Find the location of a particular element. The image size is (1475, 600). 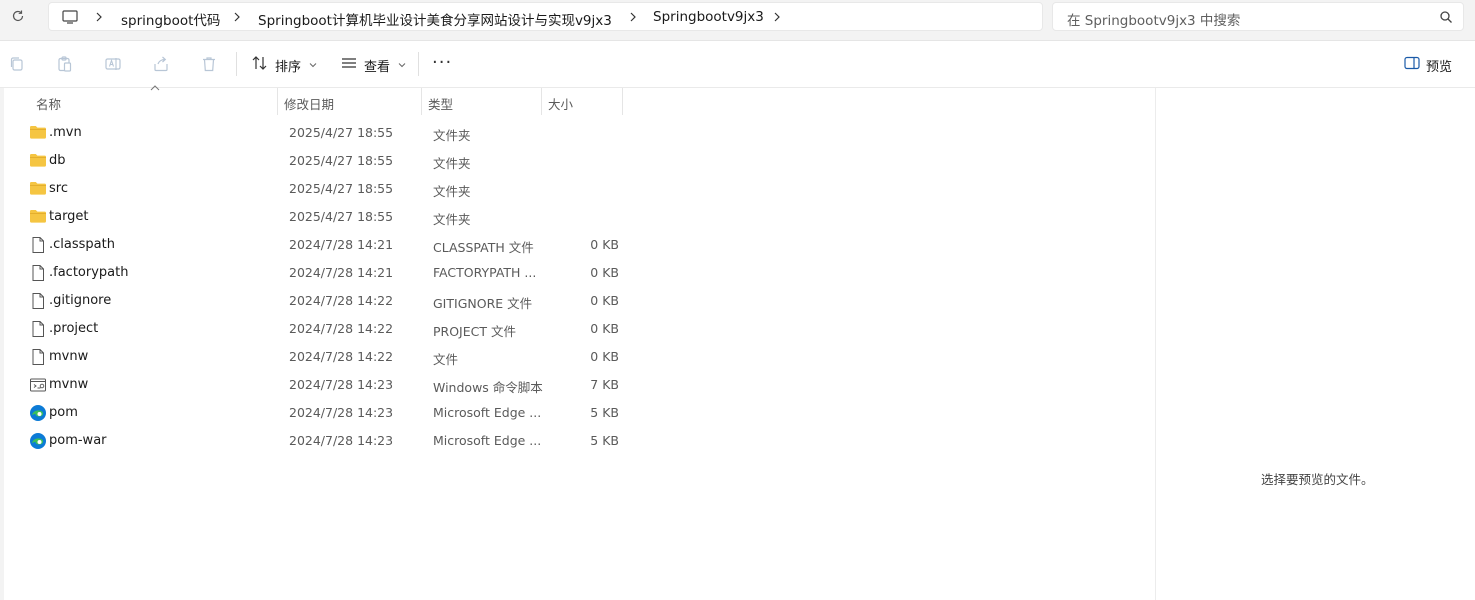

file-name: .project is located at coordinates (74, 328).